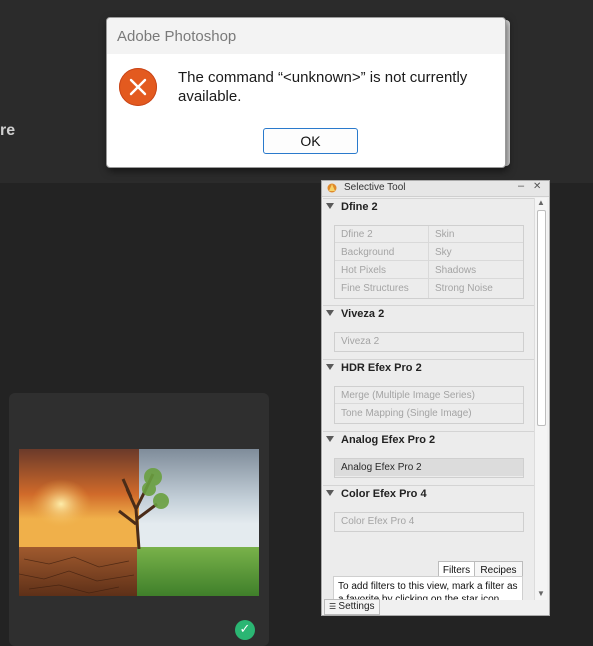  I want to click on panel-titlebar: Selective Tool – ✕, so click(435, 188).